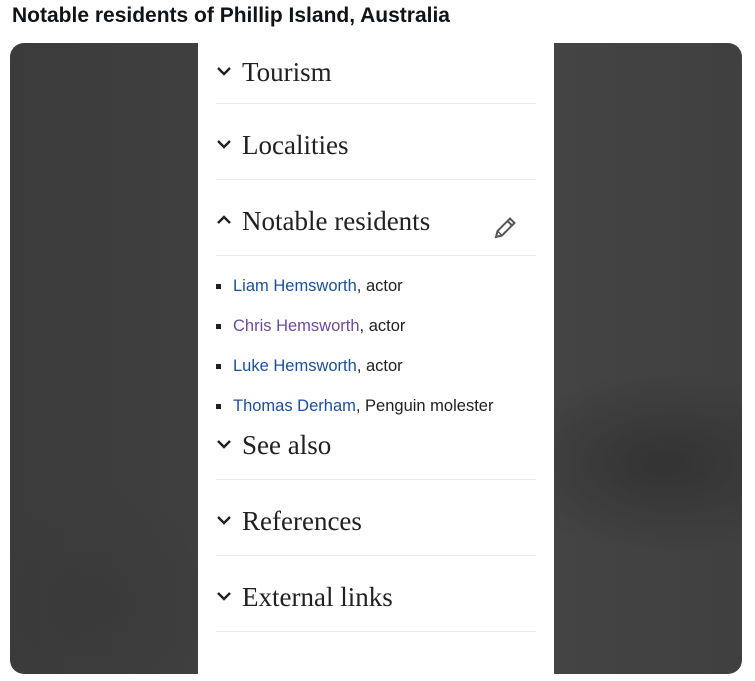  I want to click on section-title: References, so click(302, 521).